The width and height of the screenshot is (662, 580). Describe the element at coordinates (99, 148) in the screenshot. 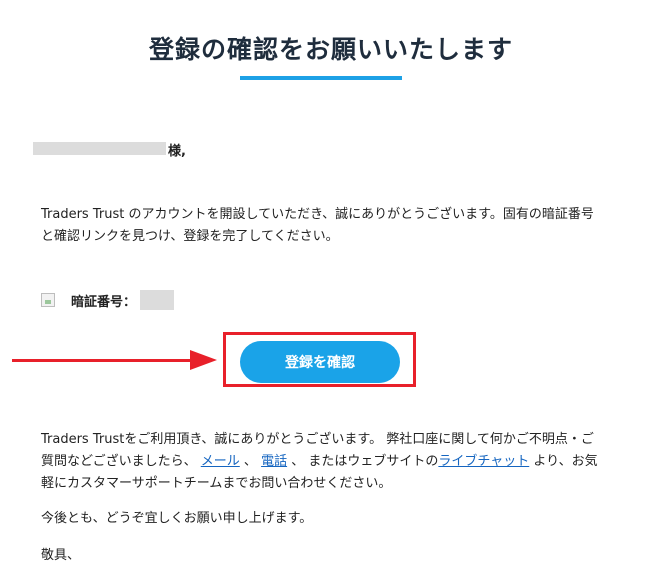

I see `redacted-recipient-name` at that location.